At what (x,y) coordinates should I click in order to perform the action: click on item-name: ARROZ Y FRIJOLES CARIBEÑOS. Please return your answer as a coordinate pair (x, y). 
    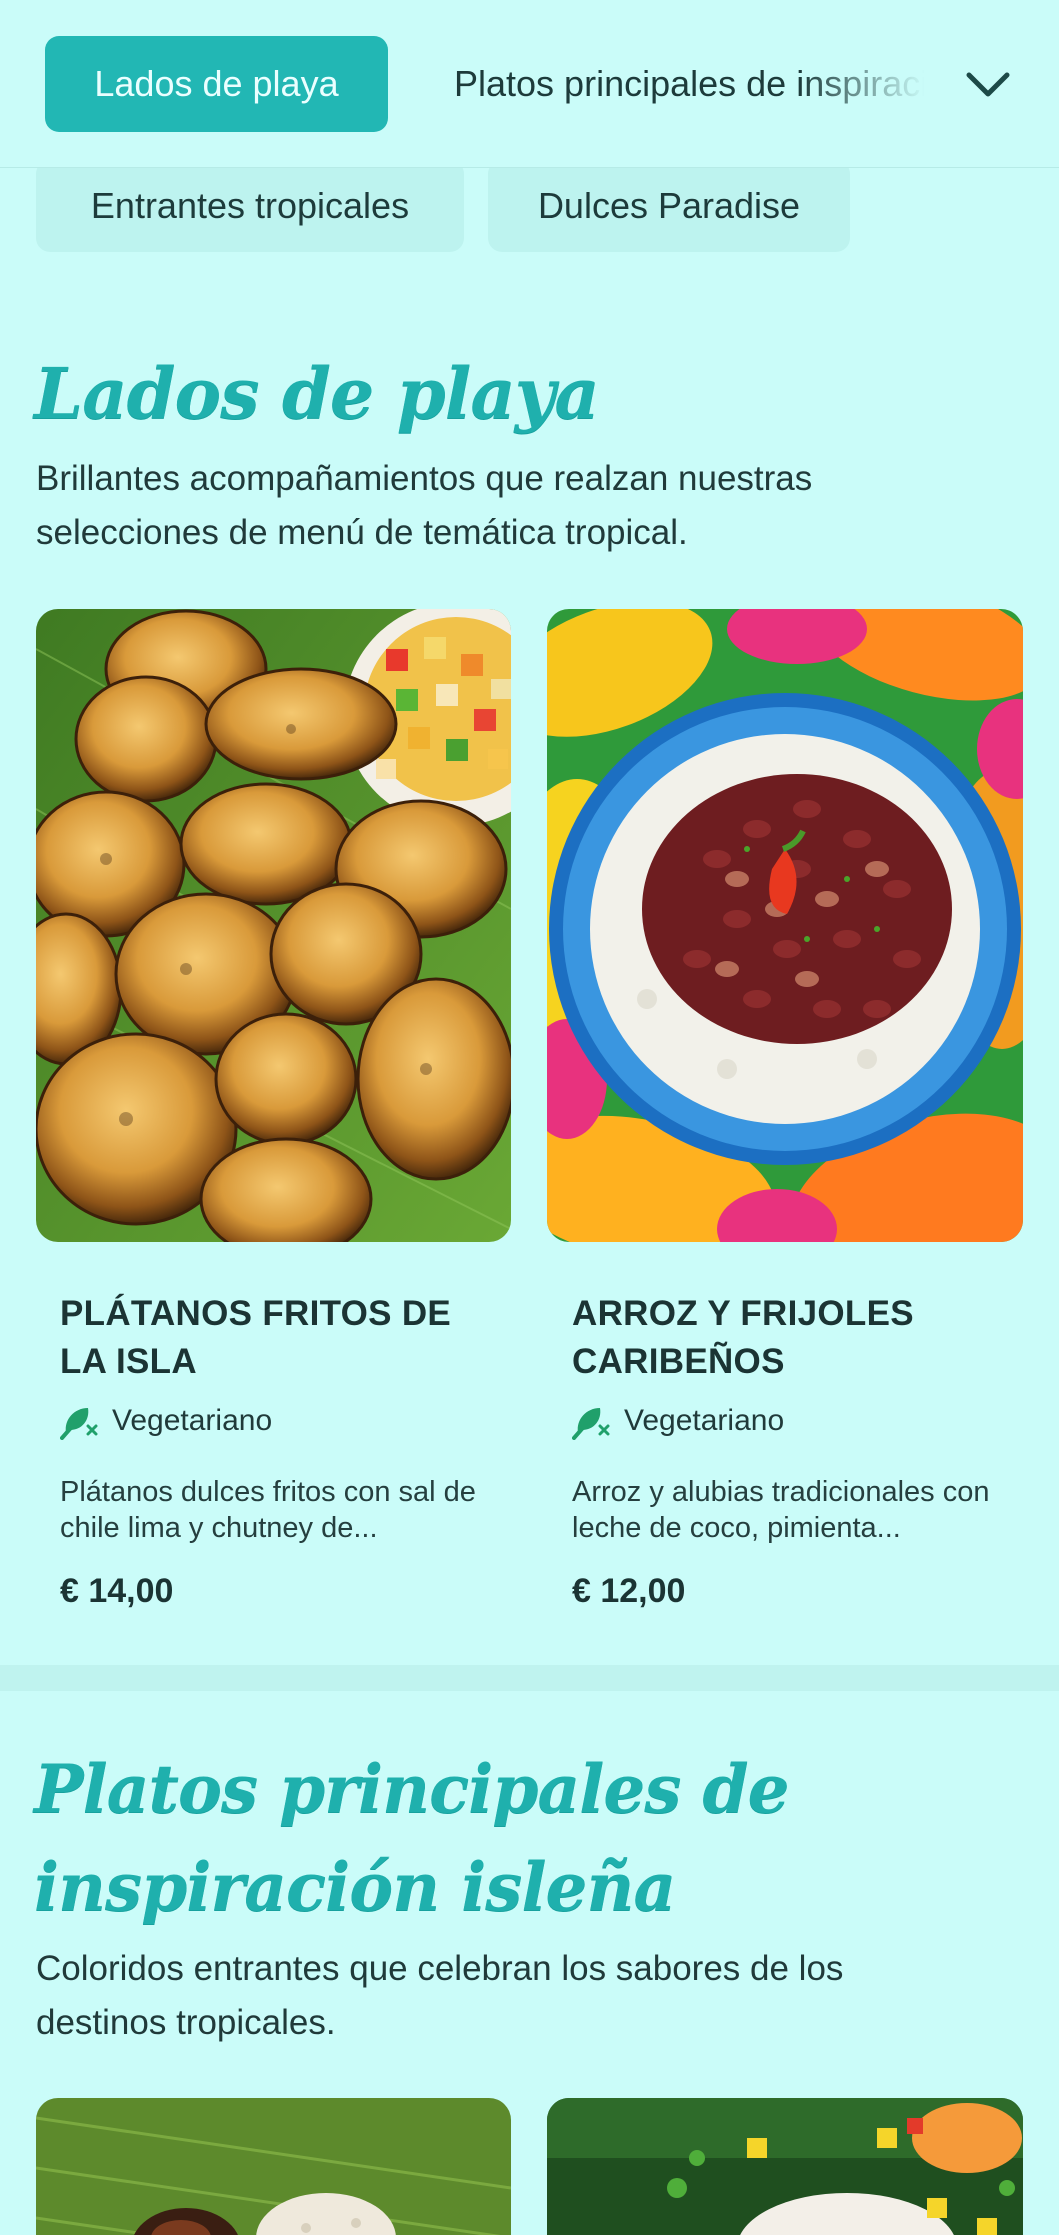
    Looking at the image, I should click on (782, 1338).